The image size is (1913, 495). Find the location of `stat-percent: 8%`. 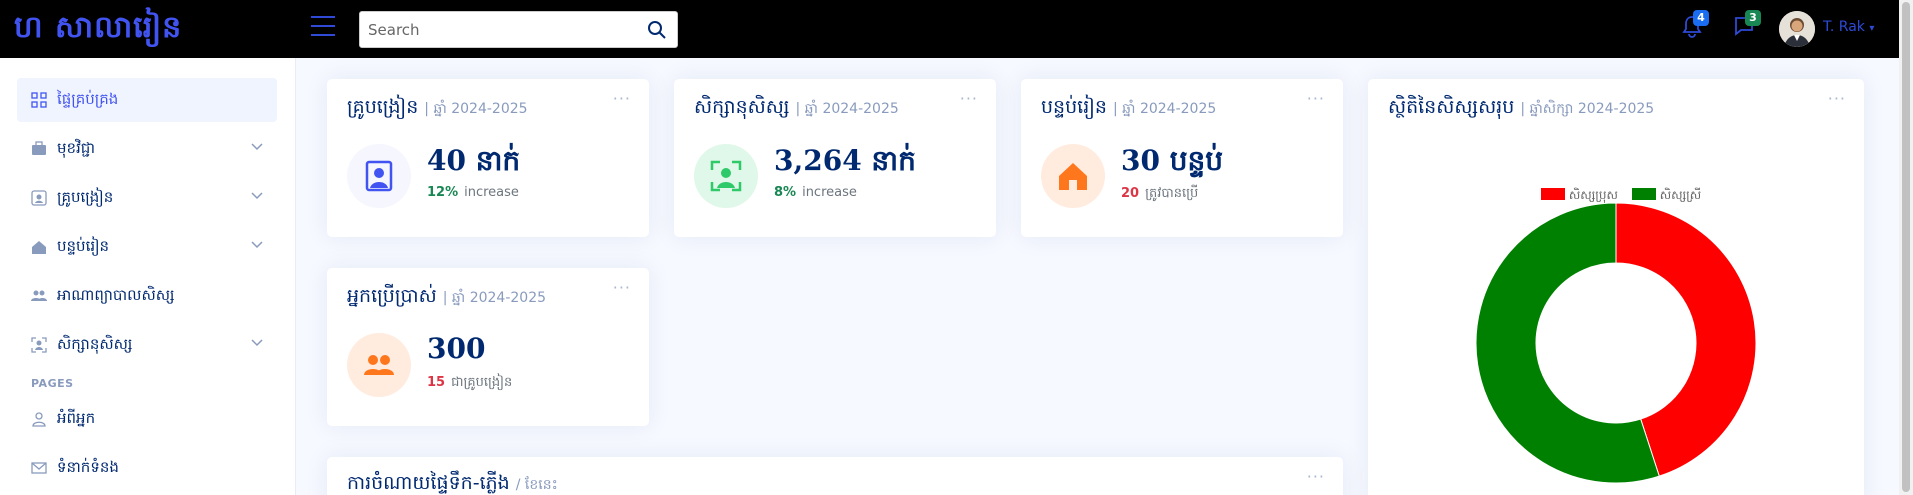

stat-percent: 8% is located at coordinates (785, 192).